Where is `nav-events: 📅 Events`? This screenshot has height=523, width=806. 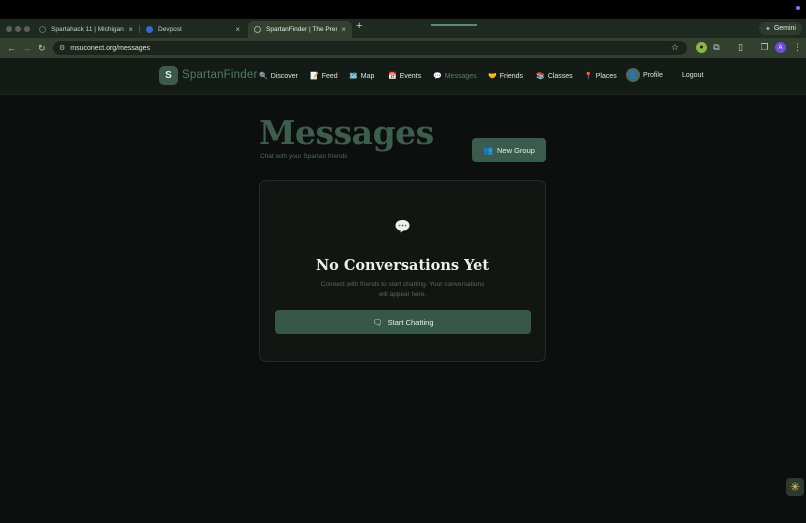
nav-events: 📅 Events is located at coordinates (405, 76).